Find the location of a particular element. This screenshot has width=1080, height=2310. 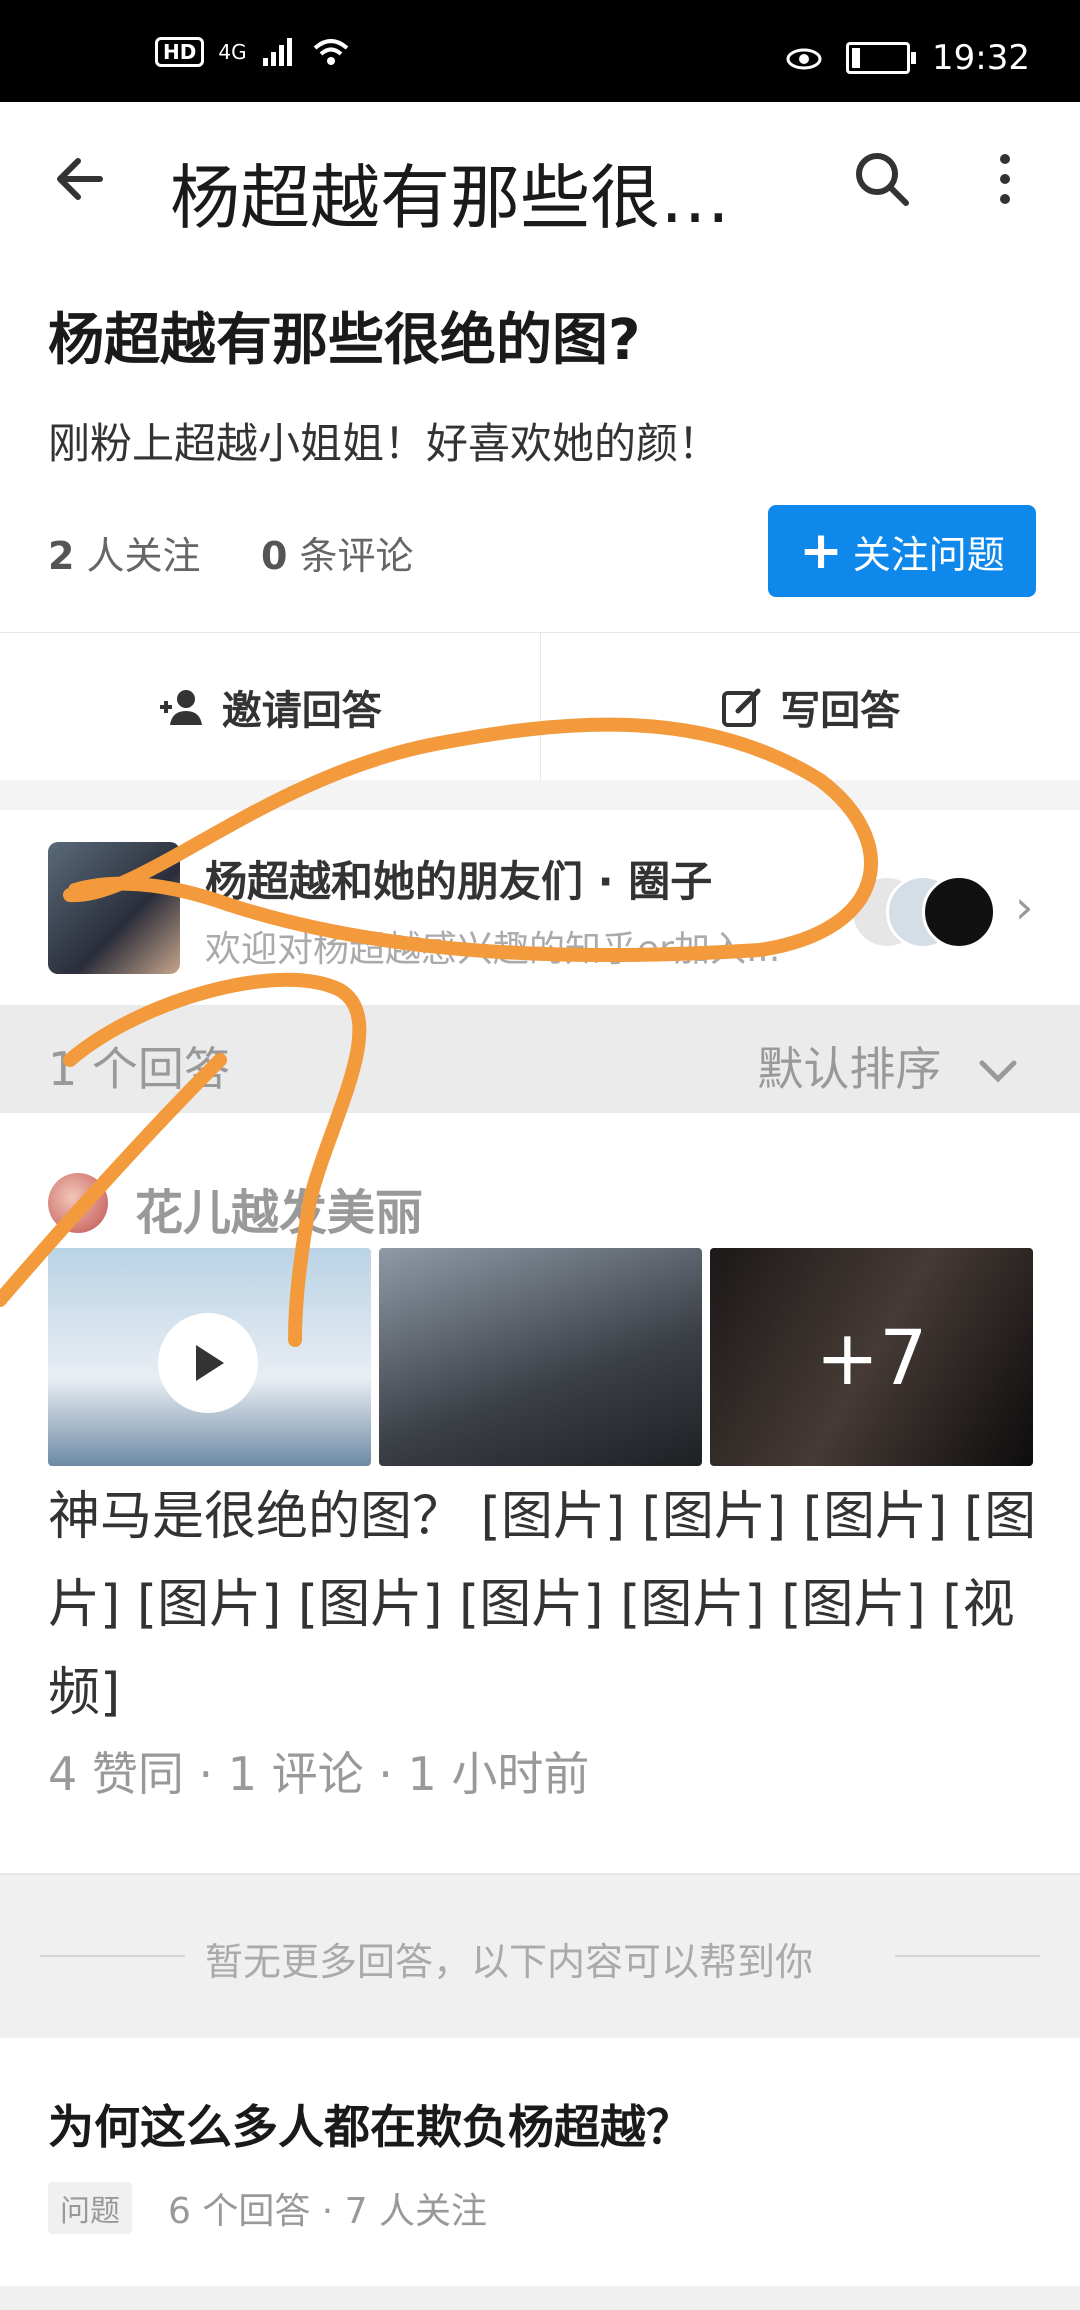

answer-image is located at coordinates (540, 1357).